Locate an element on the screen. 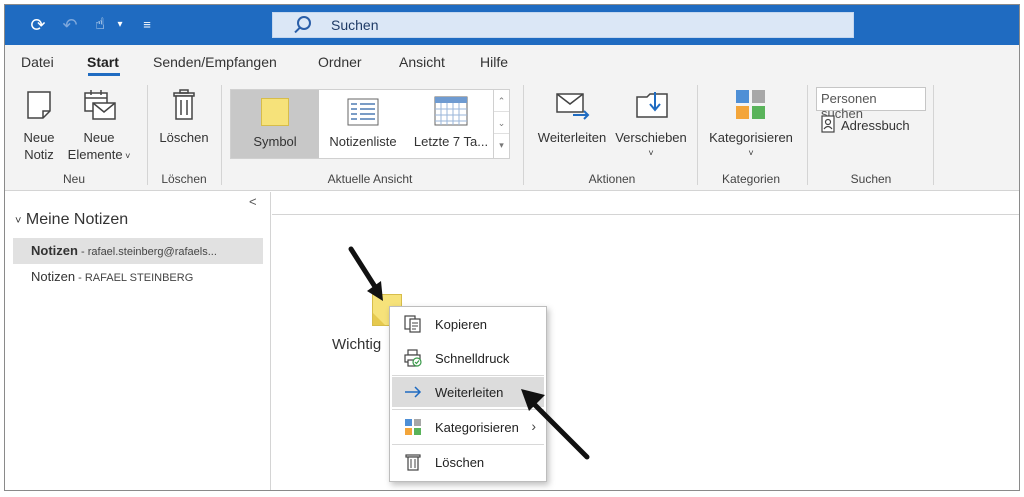  search-placeholder: Suchen is located at coordinates (355, 25).